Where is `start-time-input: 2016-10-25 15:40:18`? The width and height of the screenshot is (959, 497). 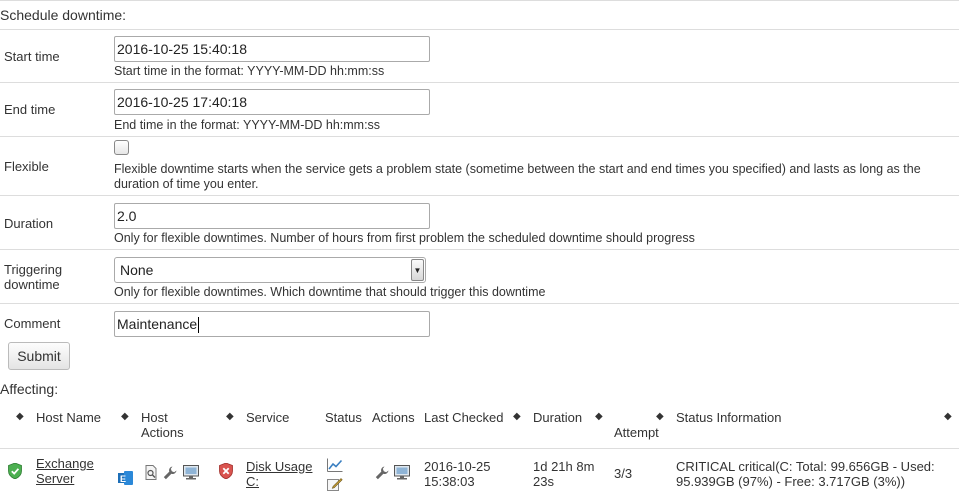 start-time-input: 2016-10-25 15:40:18 is located at coordinates (272, 49).